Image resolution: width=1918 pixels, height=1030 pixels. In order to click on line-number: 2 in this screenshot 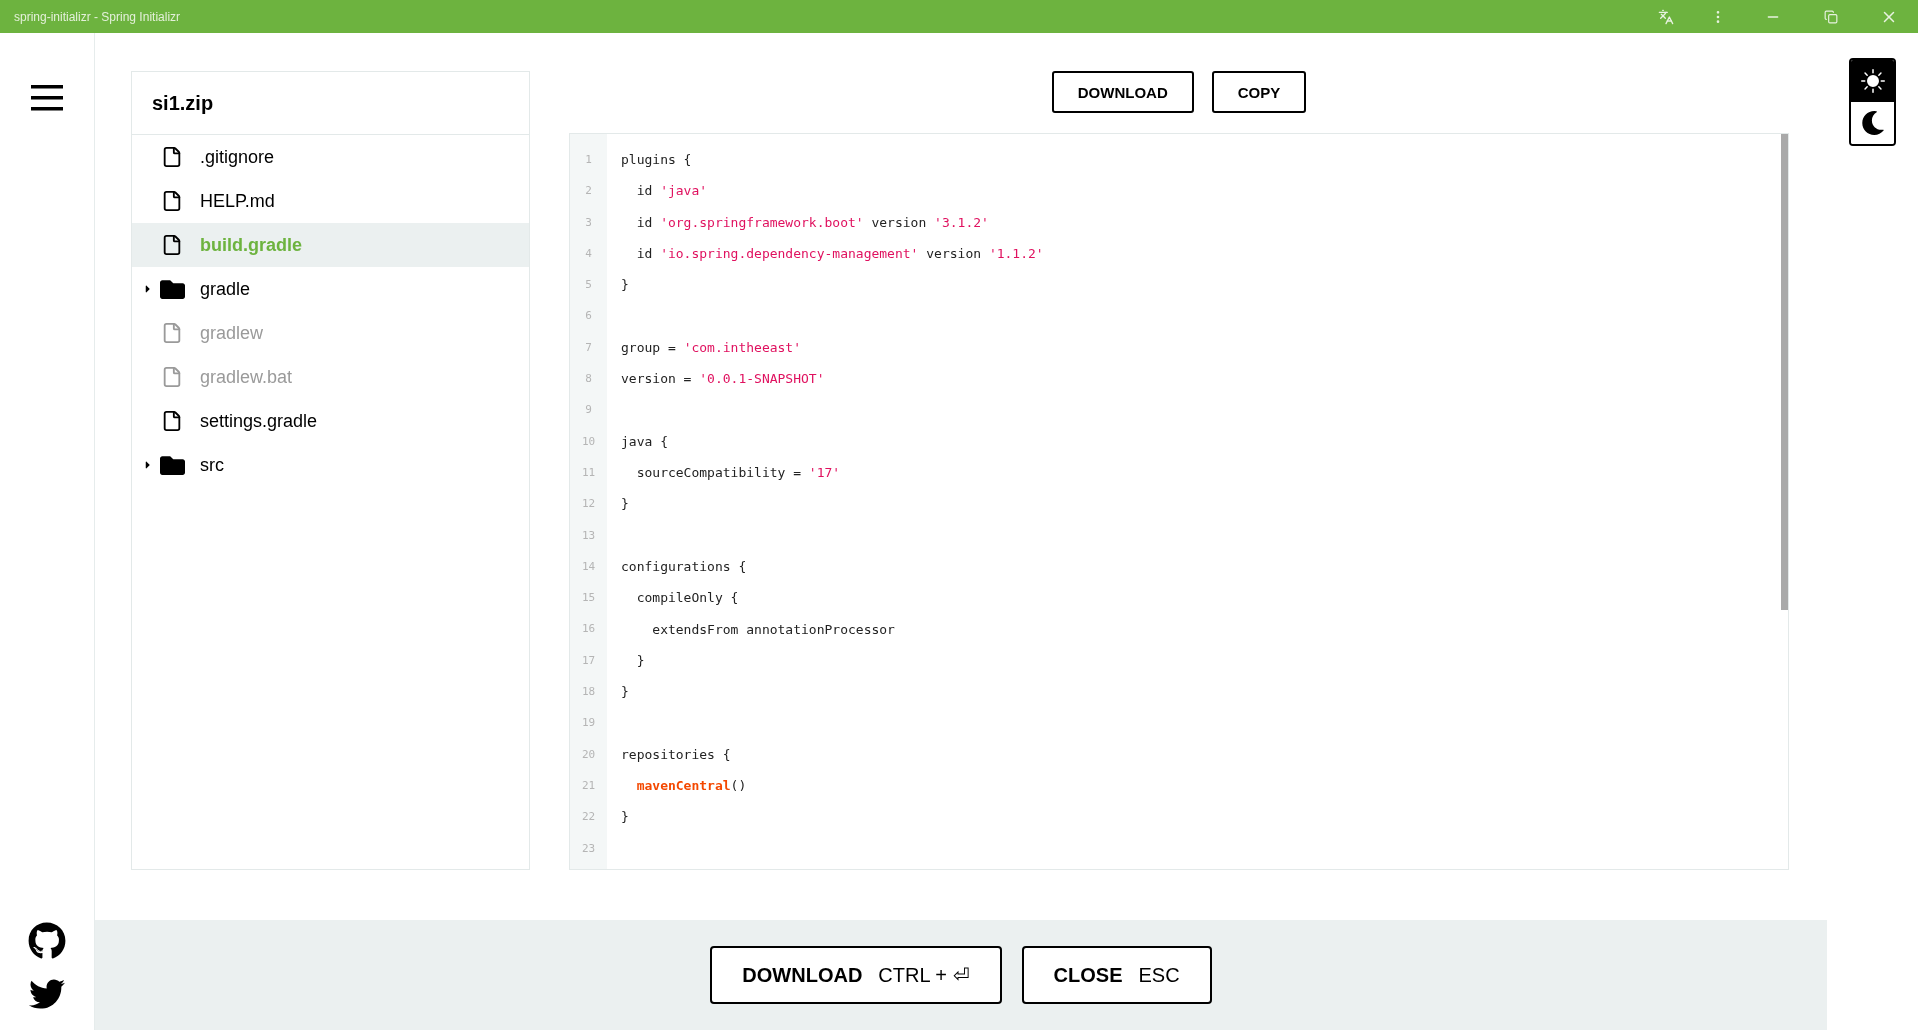, I will do `click(588, 191)`.